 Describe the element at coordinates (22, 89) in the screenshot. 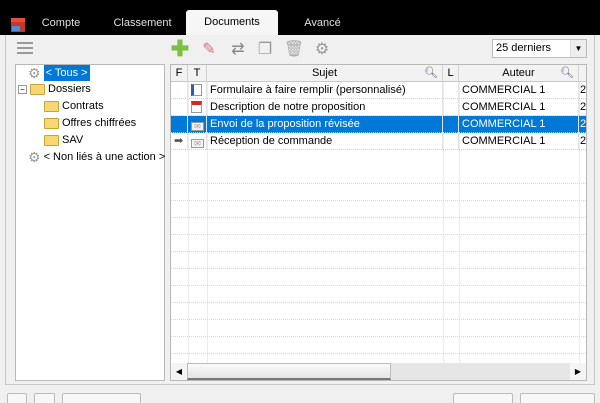

I see `collapse-icon: −` at that location.